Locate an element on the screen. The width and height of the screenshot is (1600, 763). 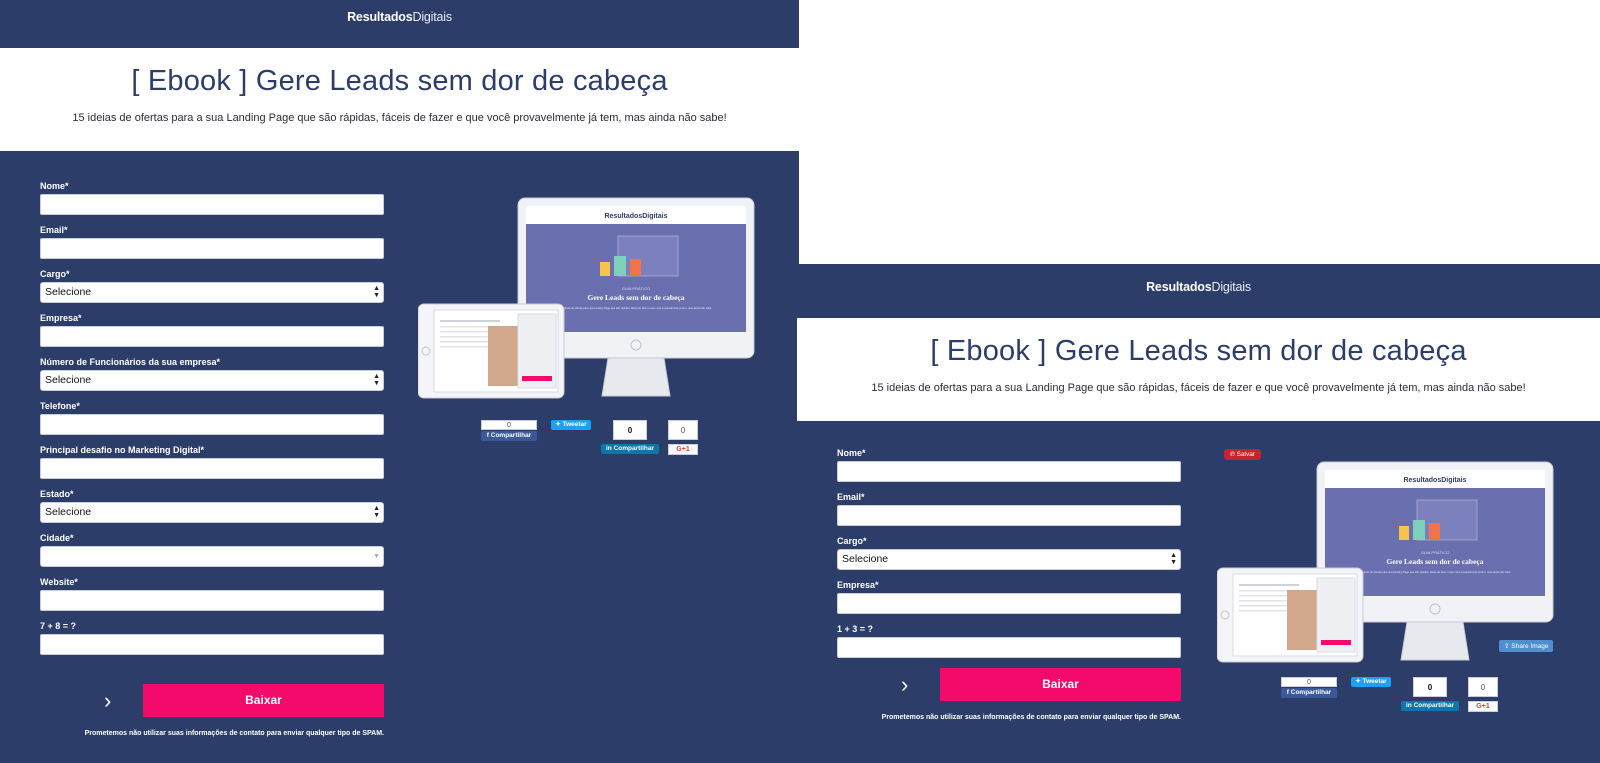
estado-label: Estado* is located at coordinates (57, 494).